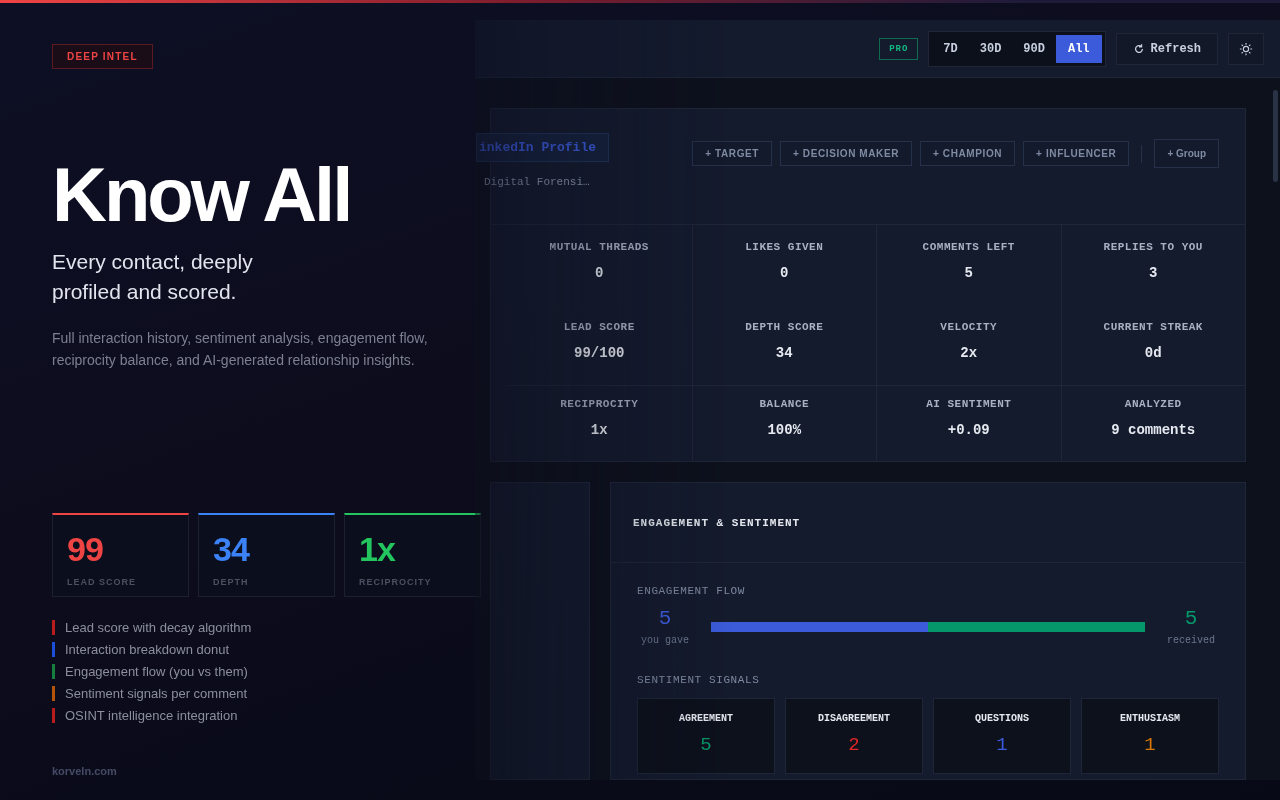 This screenshot has height=800, width=1280. What do you see at coordinates (1078, 48) in the screenshot?
I see `range-tab: All` at bounding box center [1078, 48].